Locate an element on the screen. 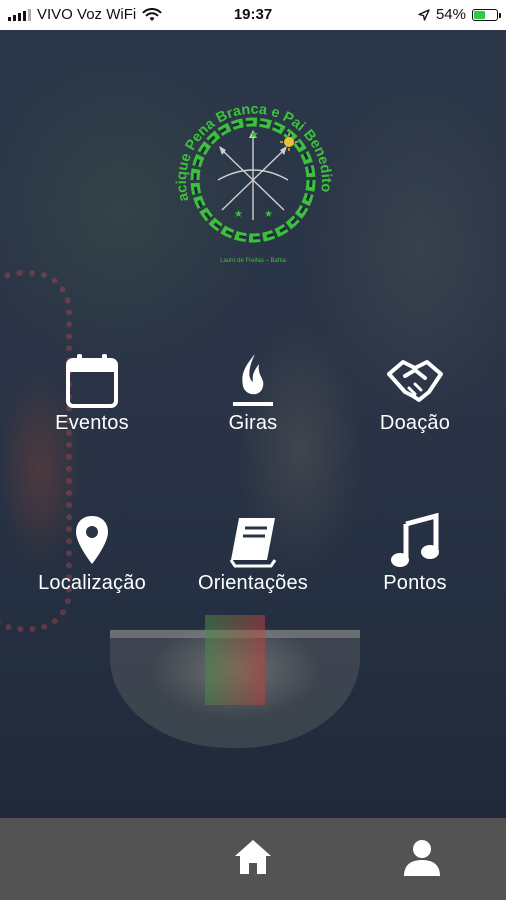 This screenshot has width=506, height=900. battery-percent: 54% is located at coordinates (450, 14).